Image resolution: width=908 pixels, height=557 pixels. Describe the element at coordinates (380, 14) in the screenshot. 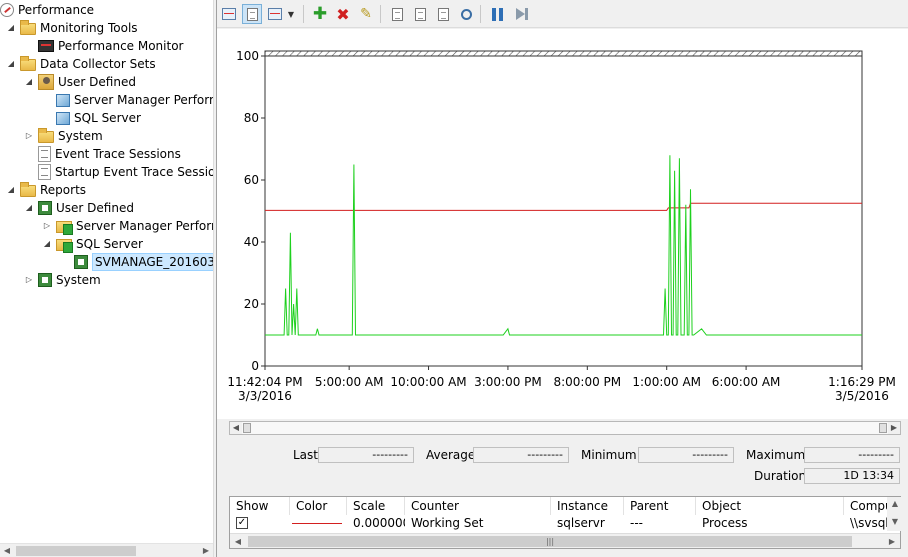

I see `toolbar-separator` at that location.